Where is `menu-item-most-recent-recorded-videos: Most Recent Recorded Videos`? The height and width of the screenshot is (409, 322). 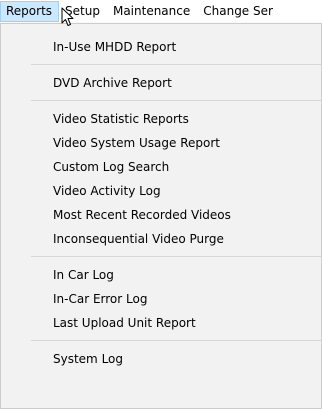
menu-item-most-recent-recorded-videos: Most Recent Recorded Videos is located at coordinates (161, 215).